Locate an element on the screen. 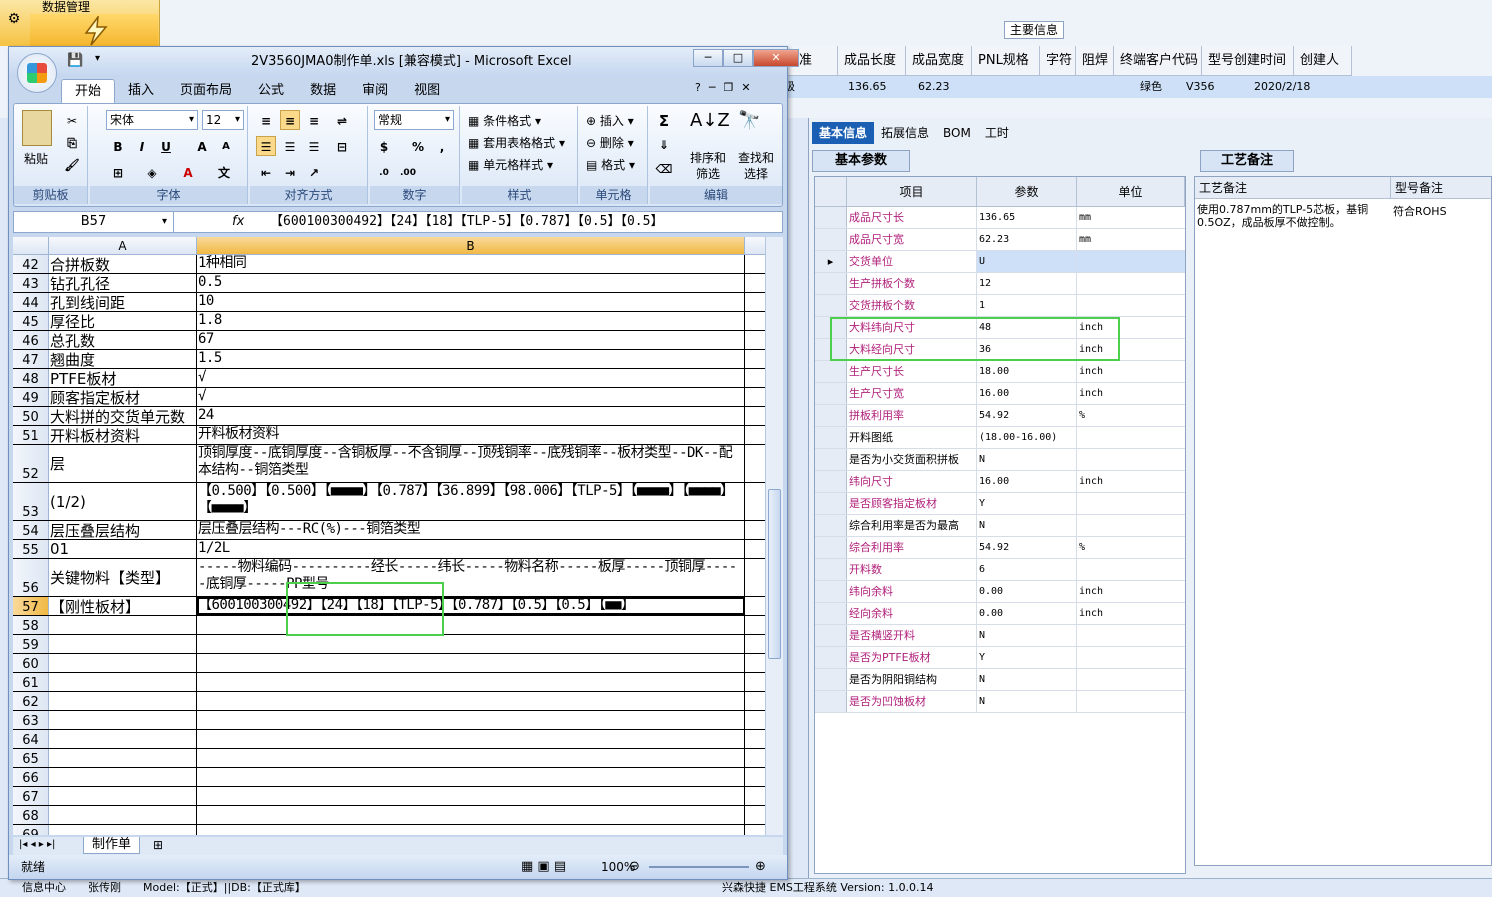  cell-a: 大料拼的交货单元数 is located at coordinates (123, 416).